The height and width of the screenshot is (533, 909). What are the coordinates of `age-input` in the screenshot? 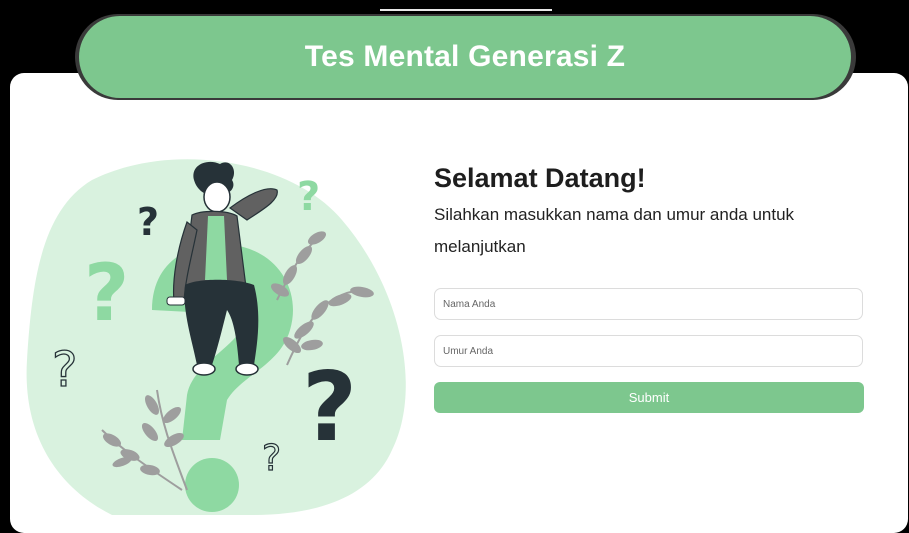 It's located at (648, 351).